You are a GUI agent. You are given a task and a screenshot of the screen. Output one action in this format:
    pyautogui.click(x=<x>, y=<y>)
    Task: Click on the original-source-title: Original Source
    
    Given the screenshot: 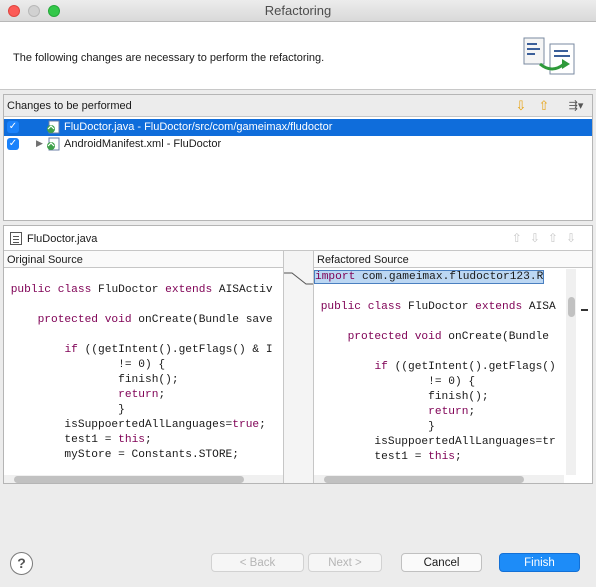 What is the action you would take?
    pyautogui.click(x=143, y=259)
    